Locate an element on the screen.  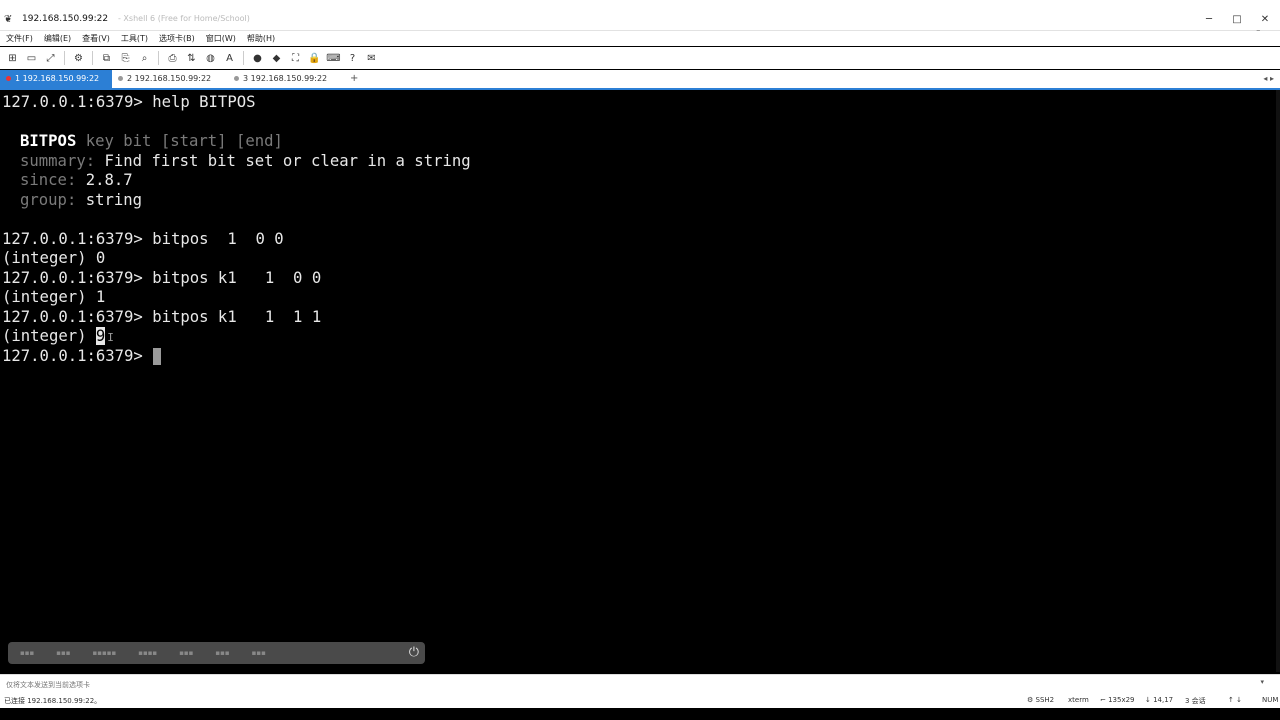
terminal-line: (integer) 9I is located at coordinates (58, 336).